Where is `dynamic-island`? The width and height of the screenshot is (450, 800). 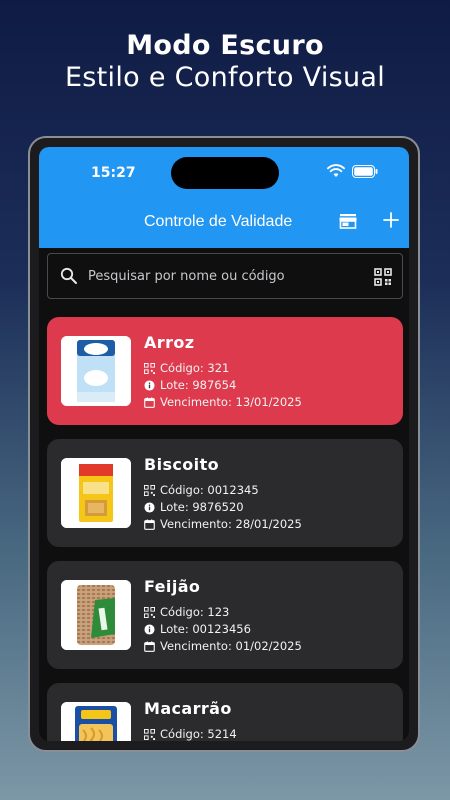
dynamic-island is located at coordinates (225, 173).